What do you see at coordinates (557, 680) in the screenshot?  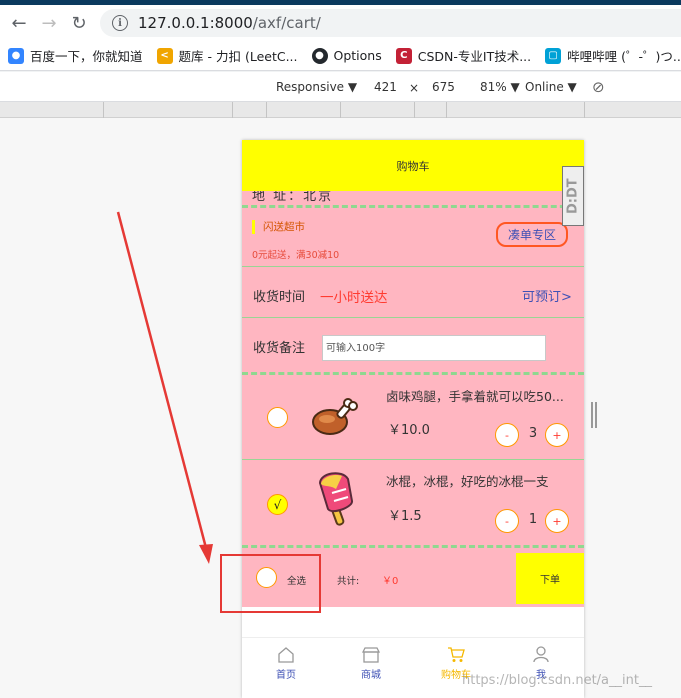 I see `watermark: https://blog.csdn.net/a__int__` at bounding box center [557, 680].